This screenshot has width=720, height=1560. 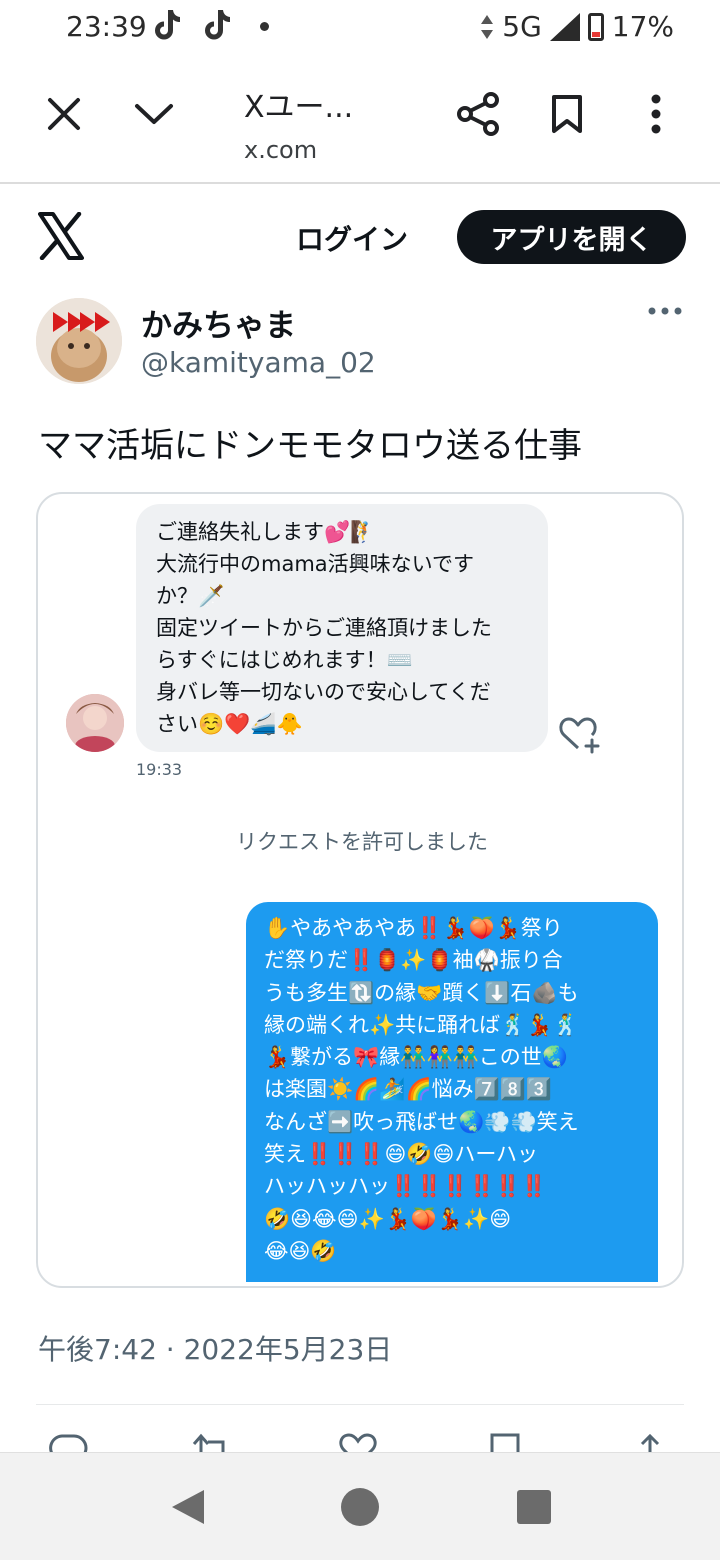 I want to click on share-button, so click(x=478, y=114).